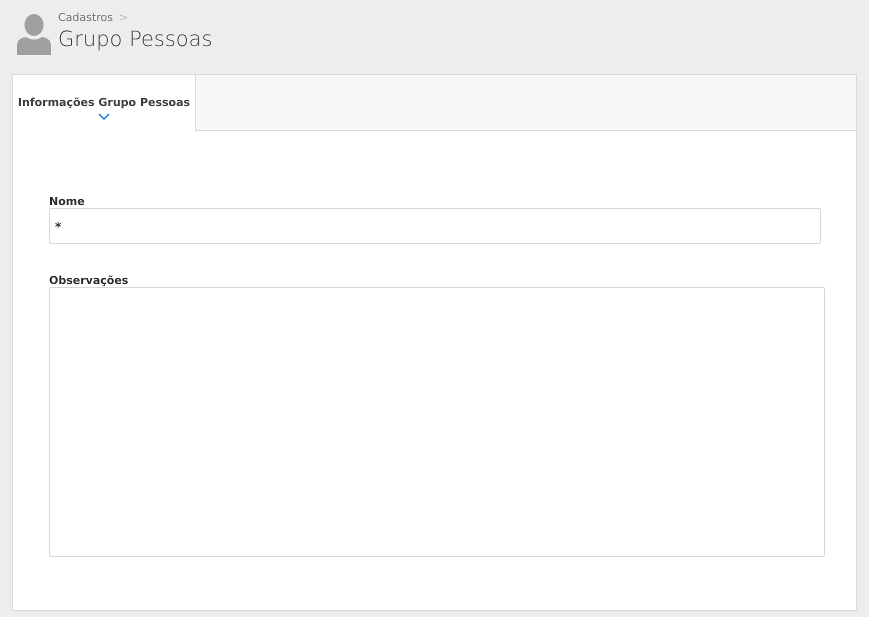 The image size is (869, 617). What do you see at coordinates (34, 34) in the screenshot?
I see `user-icon` at bounding box center [34, 34].